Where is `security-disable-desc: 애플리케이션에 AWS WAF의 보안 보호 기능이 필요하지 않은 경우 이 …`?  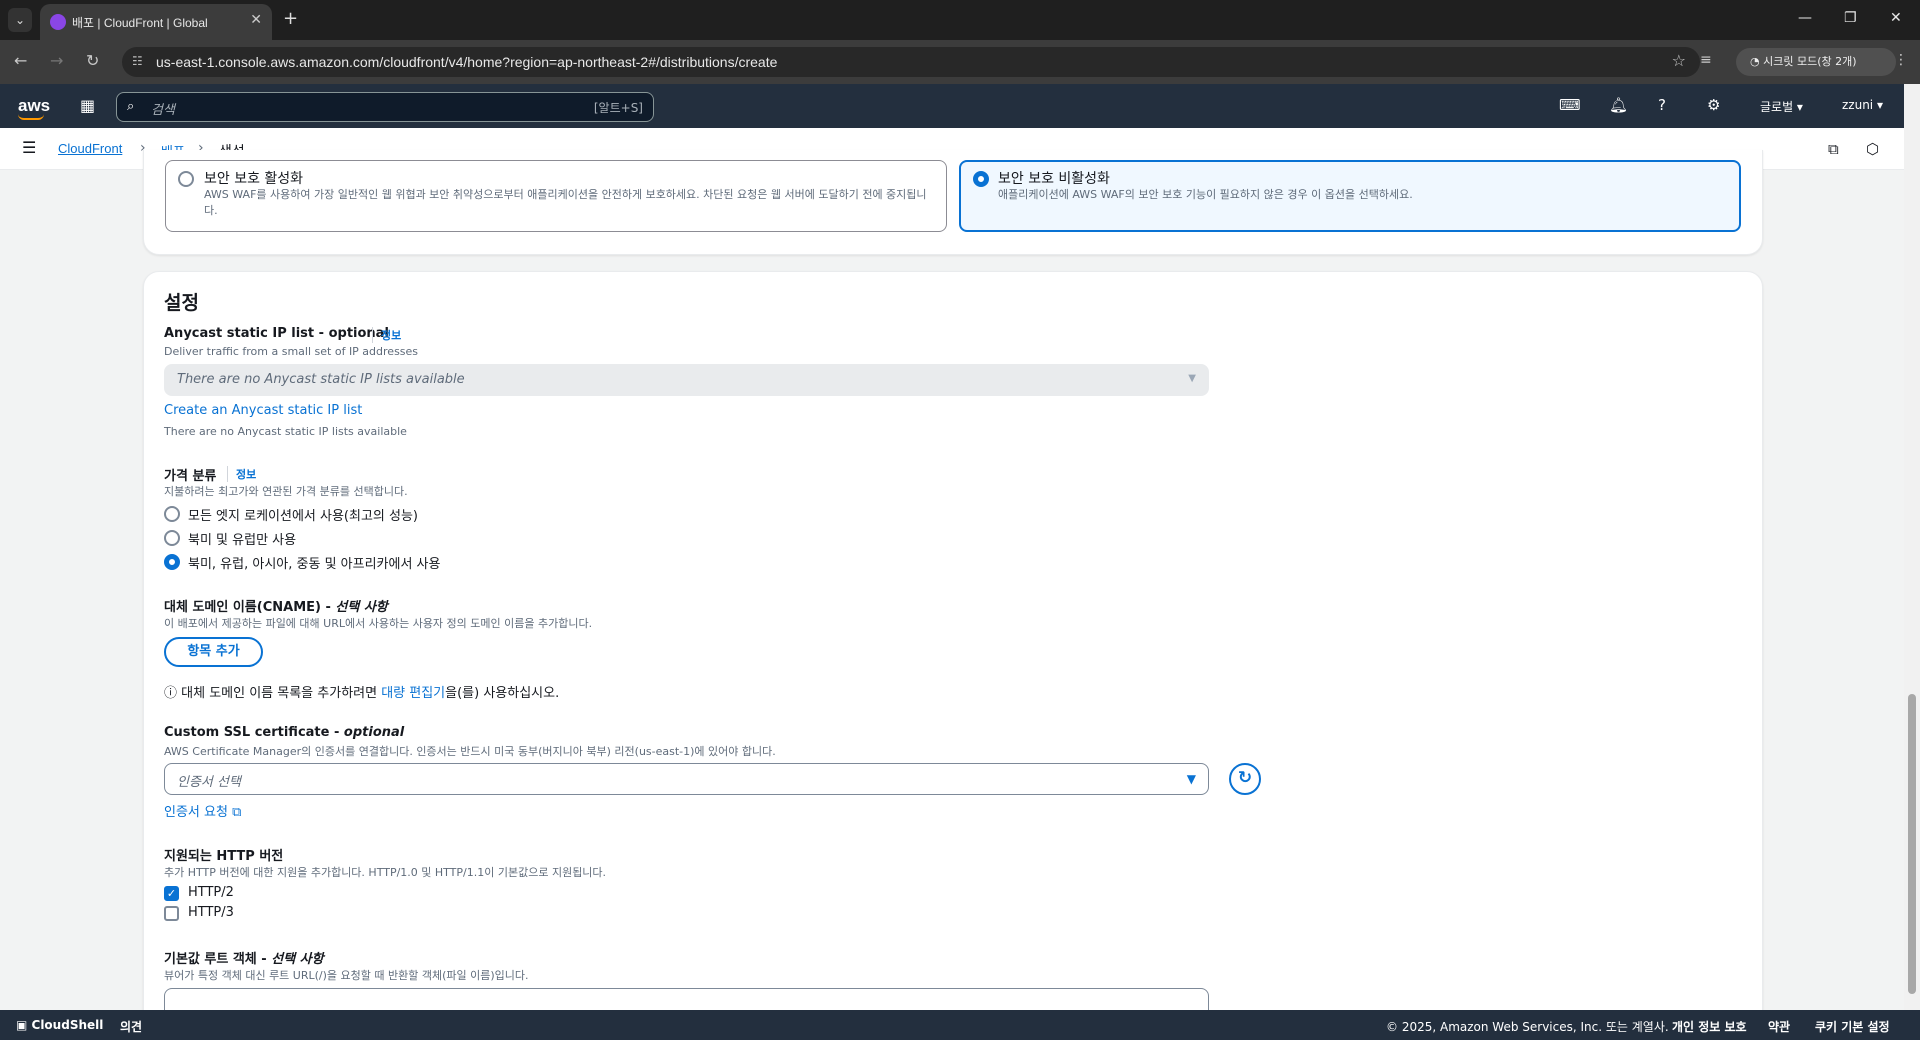 security-disable-desc: 애플리케이션에 AWS WAF의 보안 보호 기능이 필요하지 않은 경우 이 … is located at coordinates (1205, 194).